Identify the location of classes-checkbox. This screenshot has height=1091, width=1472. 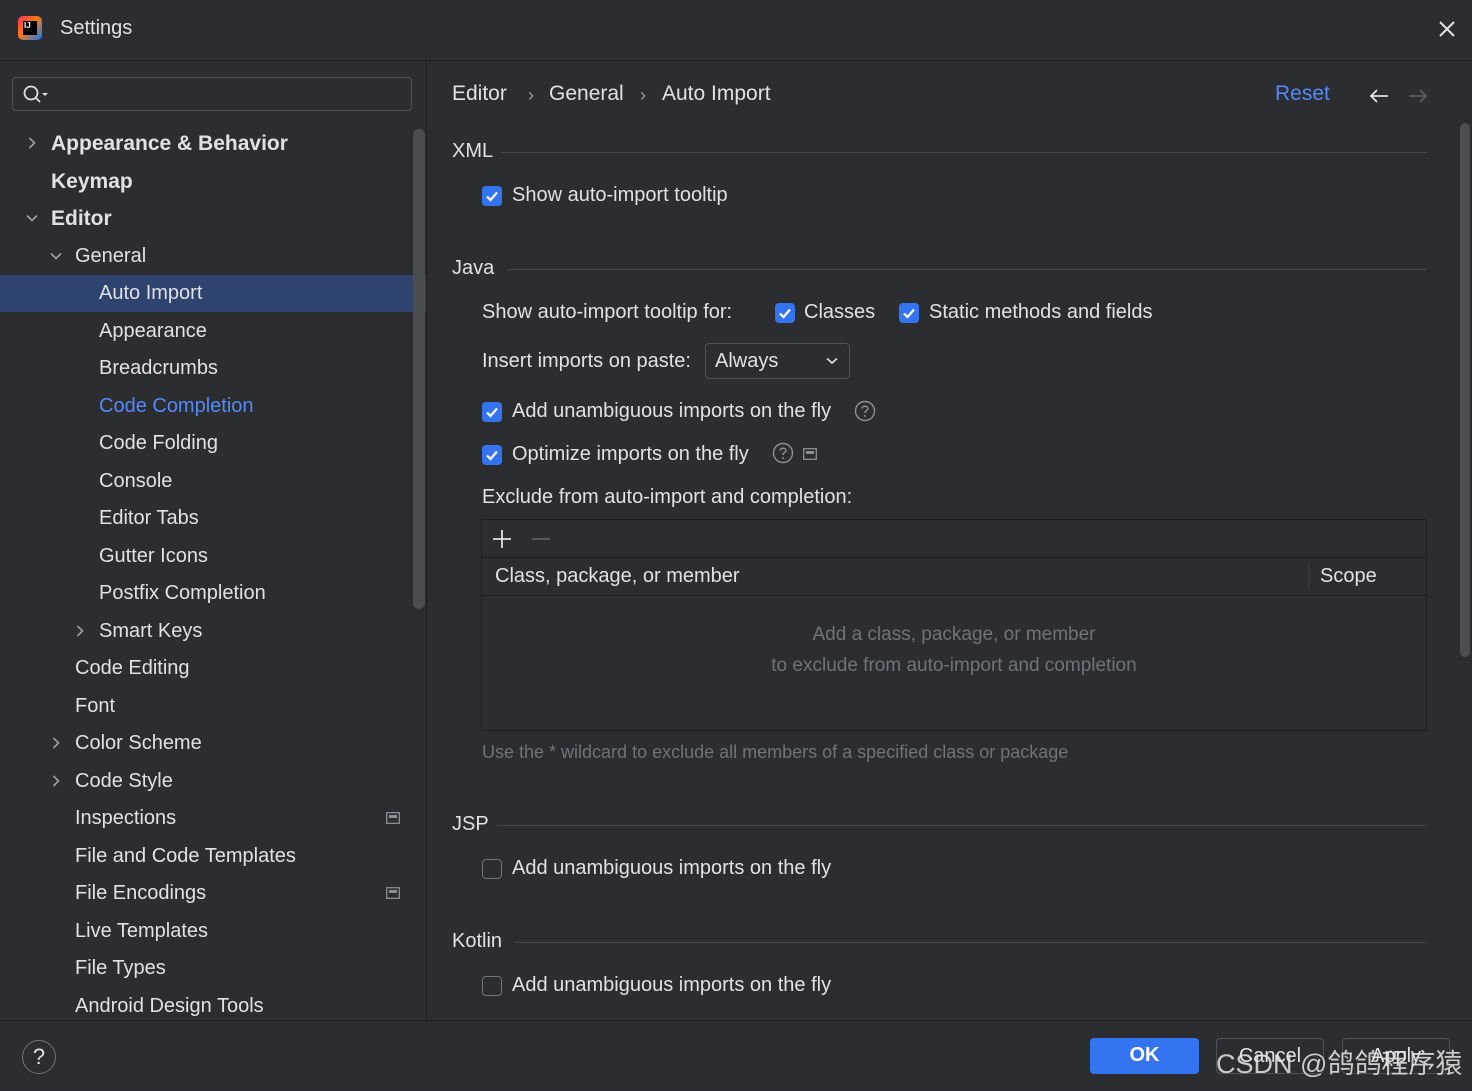
(785, 313).